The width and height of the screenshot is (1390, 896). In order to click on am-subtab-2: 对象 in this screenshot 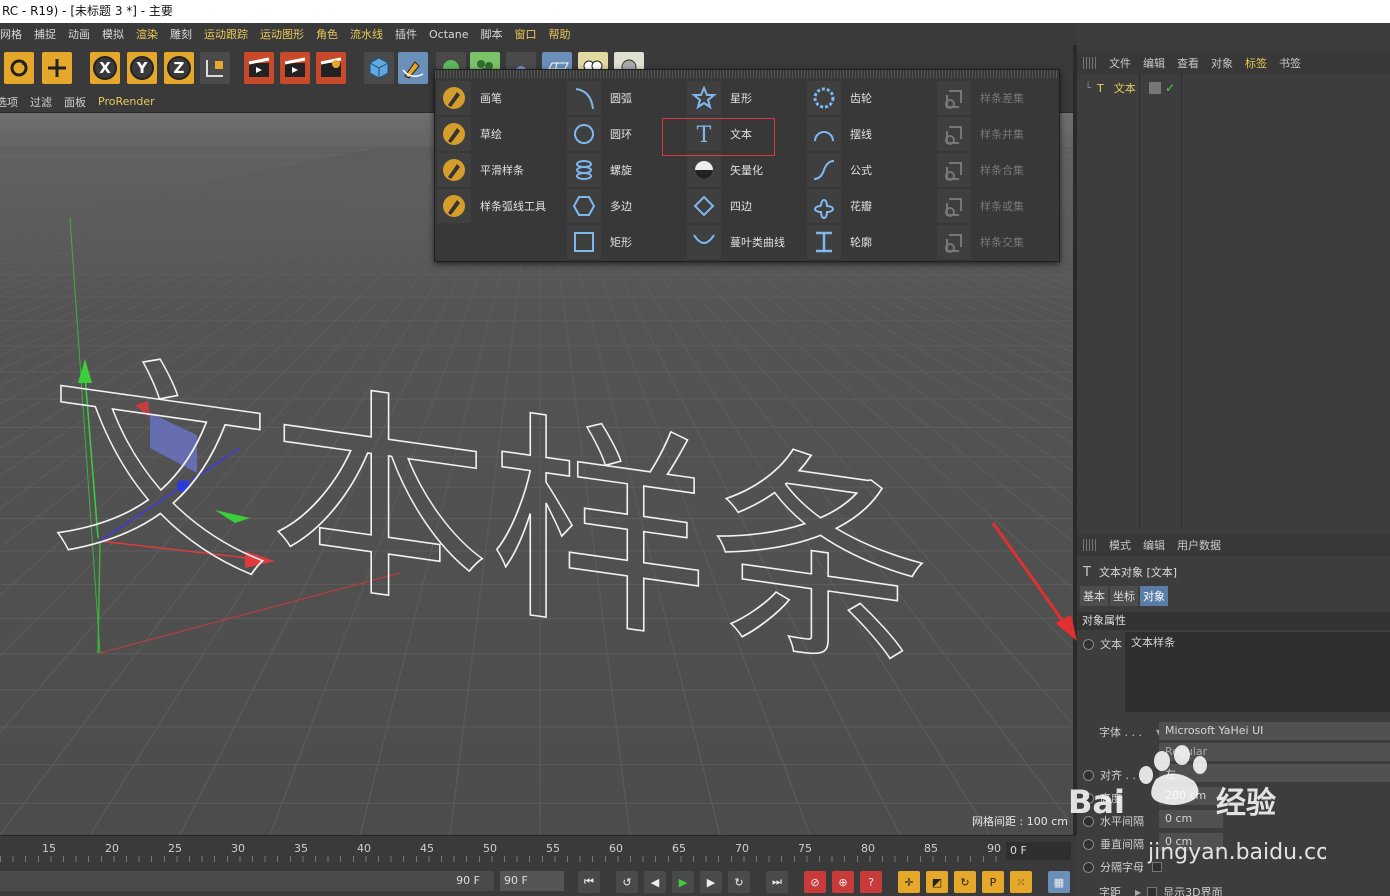, I will do `click(1154, 596)`.